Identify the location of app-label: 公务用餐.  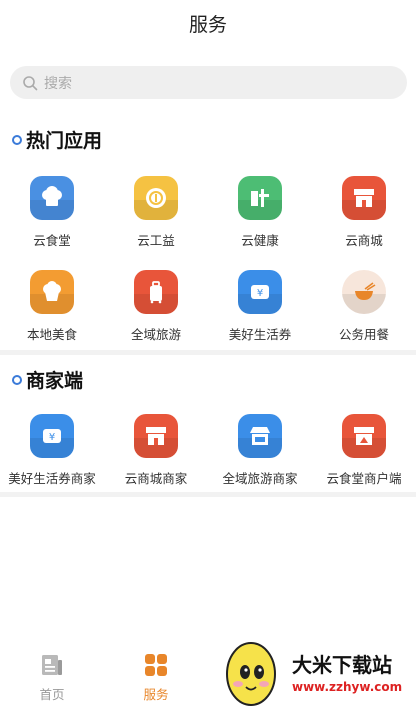
(363, 334).